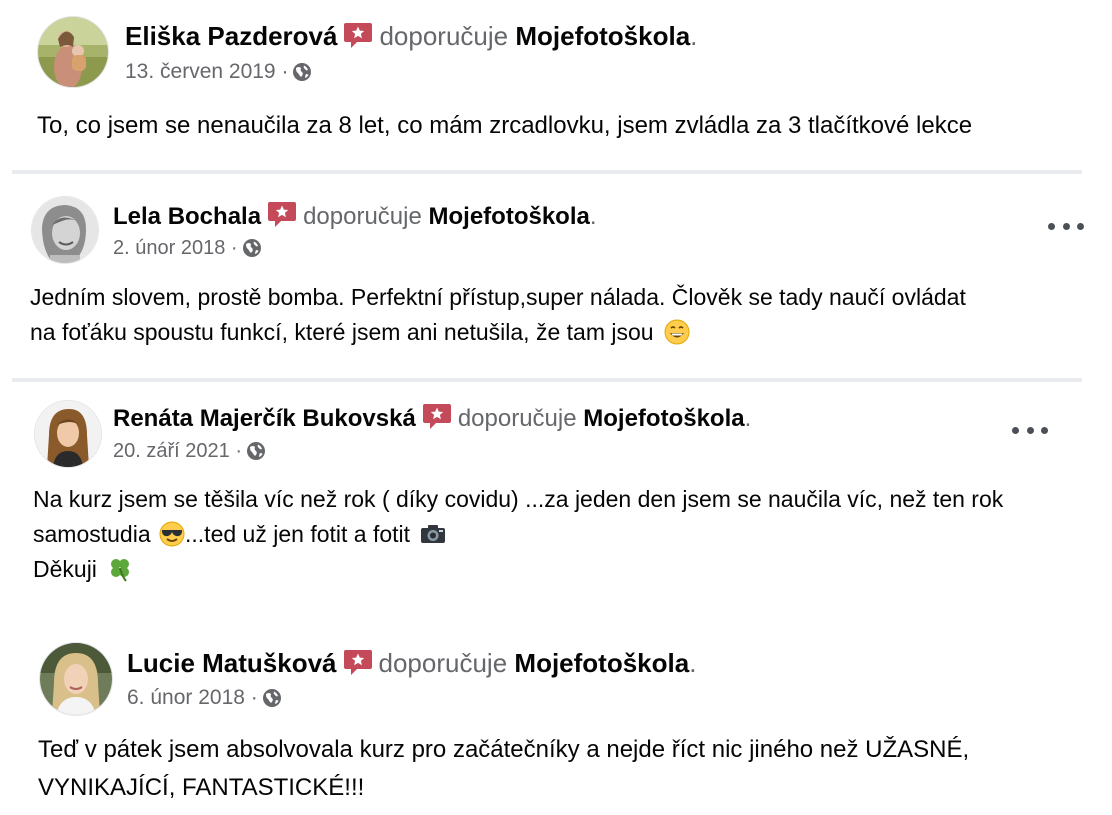 The image size is (1112, 815). What do you see at coordinates (171, 451) in the screenshot?
I see `review-date: 20. září 2021` at bounding box center [171, 451].